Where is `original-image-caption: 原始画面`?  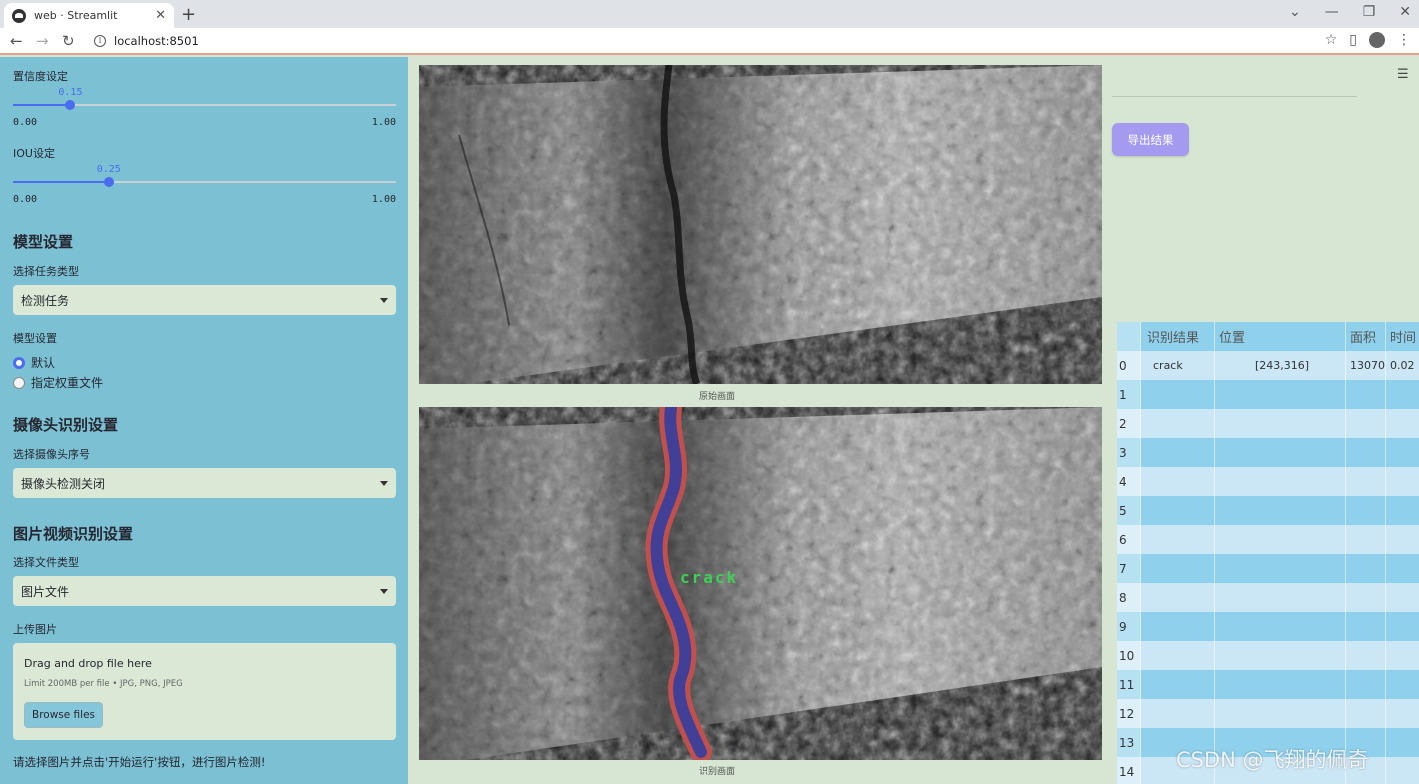
original-image-caption: 原始画面 is located at coordinates (717, 397).